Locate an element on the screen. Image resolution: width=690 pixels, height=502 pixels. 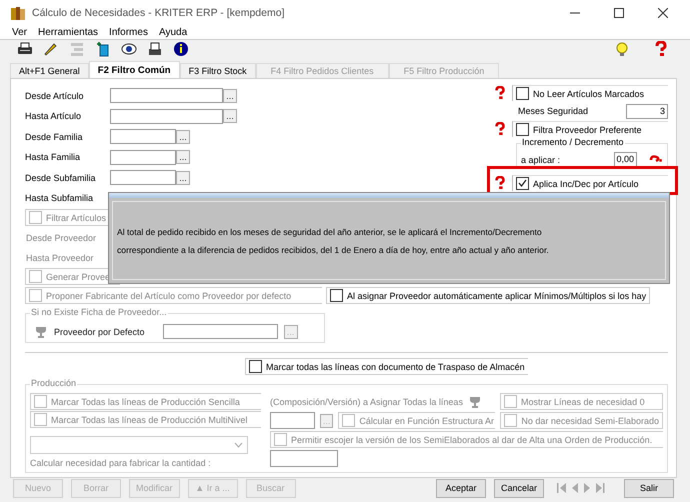
field-label: Hasta Proveedor is located at coordinates (59, 259).